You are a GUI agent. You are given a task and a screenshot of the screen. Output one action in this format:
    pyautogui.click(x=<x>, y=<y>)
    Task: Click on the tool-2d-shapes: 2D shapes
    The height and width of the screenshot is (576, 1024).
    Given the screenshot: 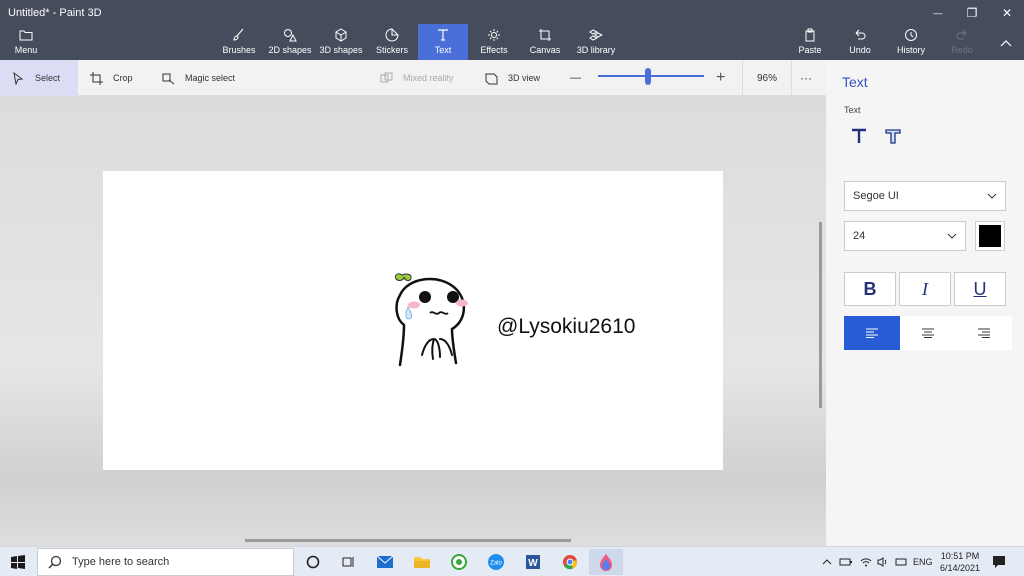 What is the action you would take?
    pyautogui.click(x=290, y=42)
    